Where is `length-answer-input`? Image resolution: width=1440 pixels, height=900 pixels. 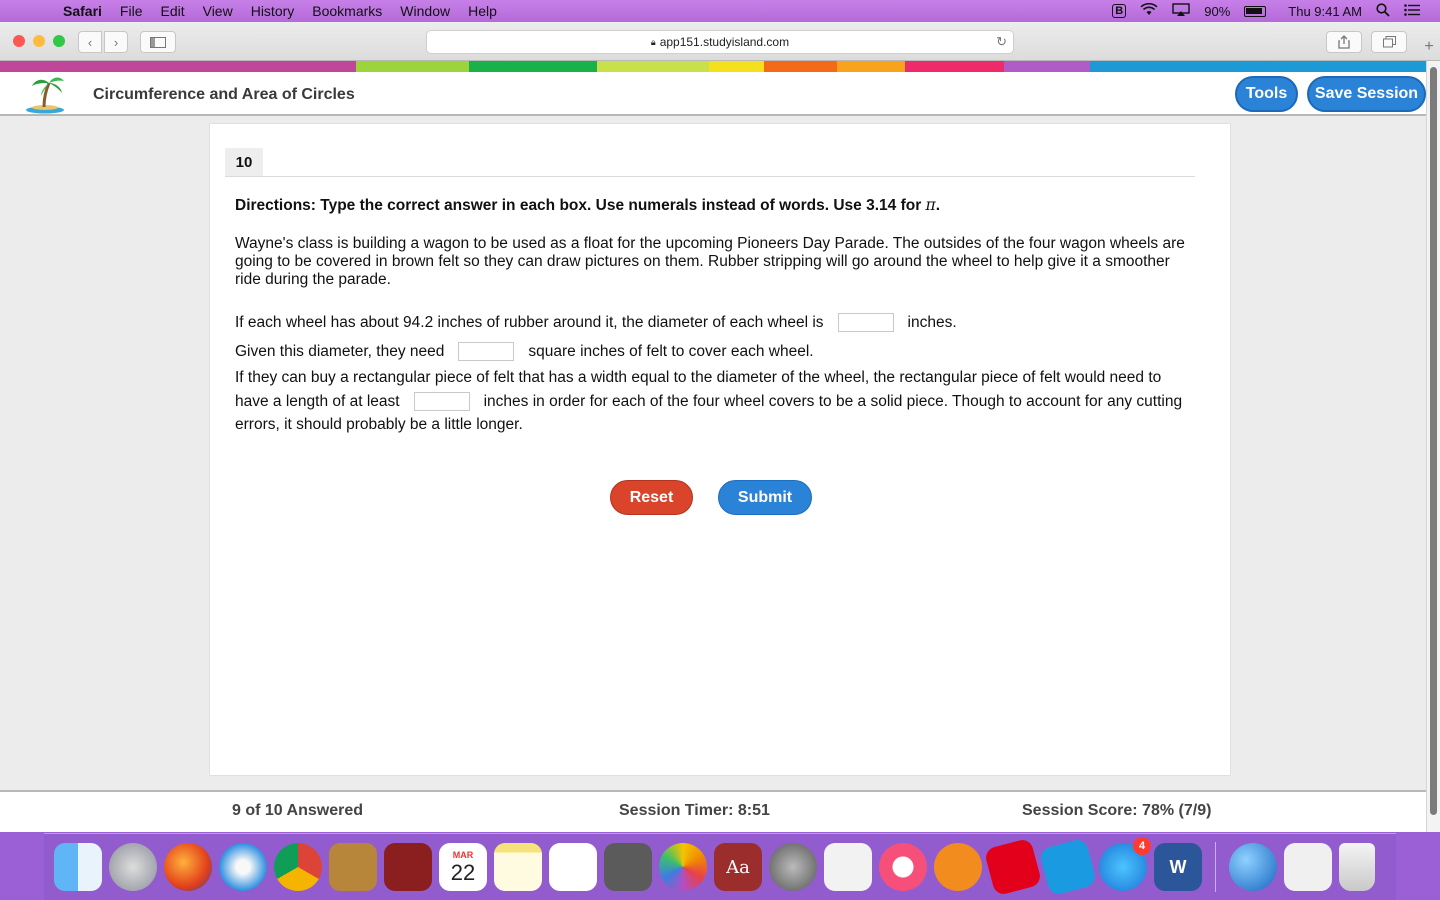
length-answer-input is located at coordinates (441, 401).